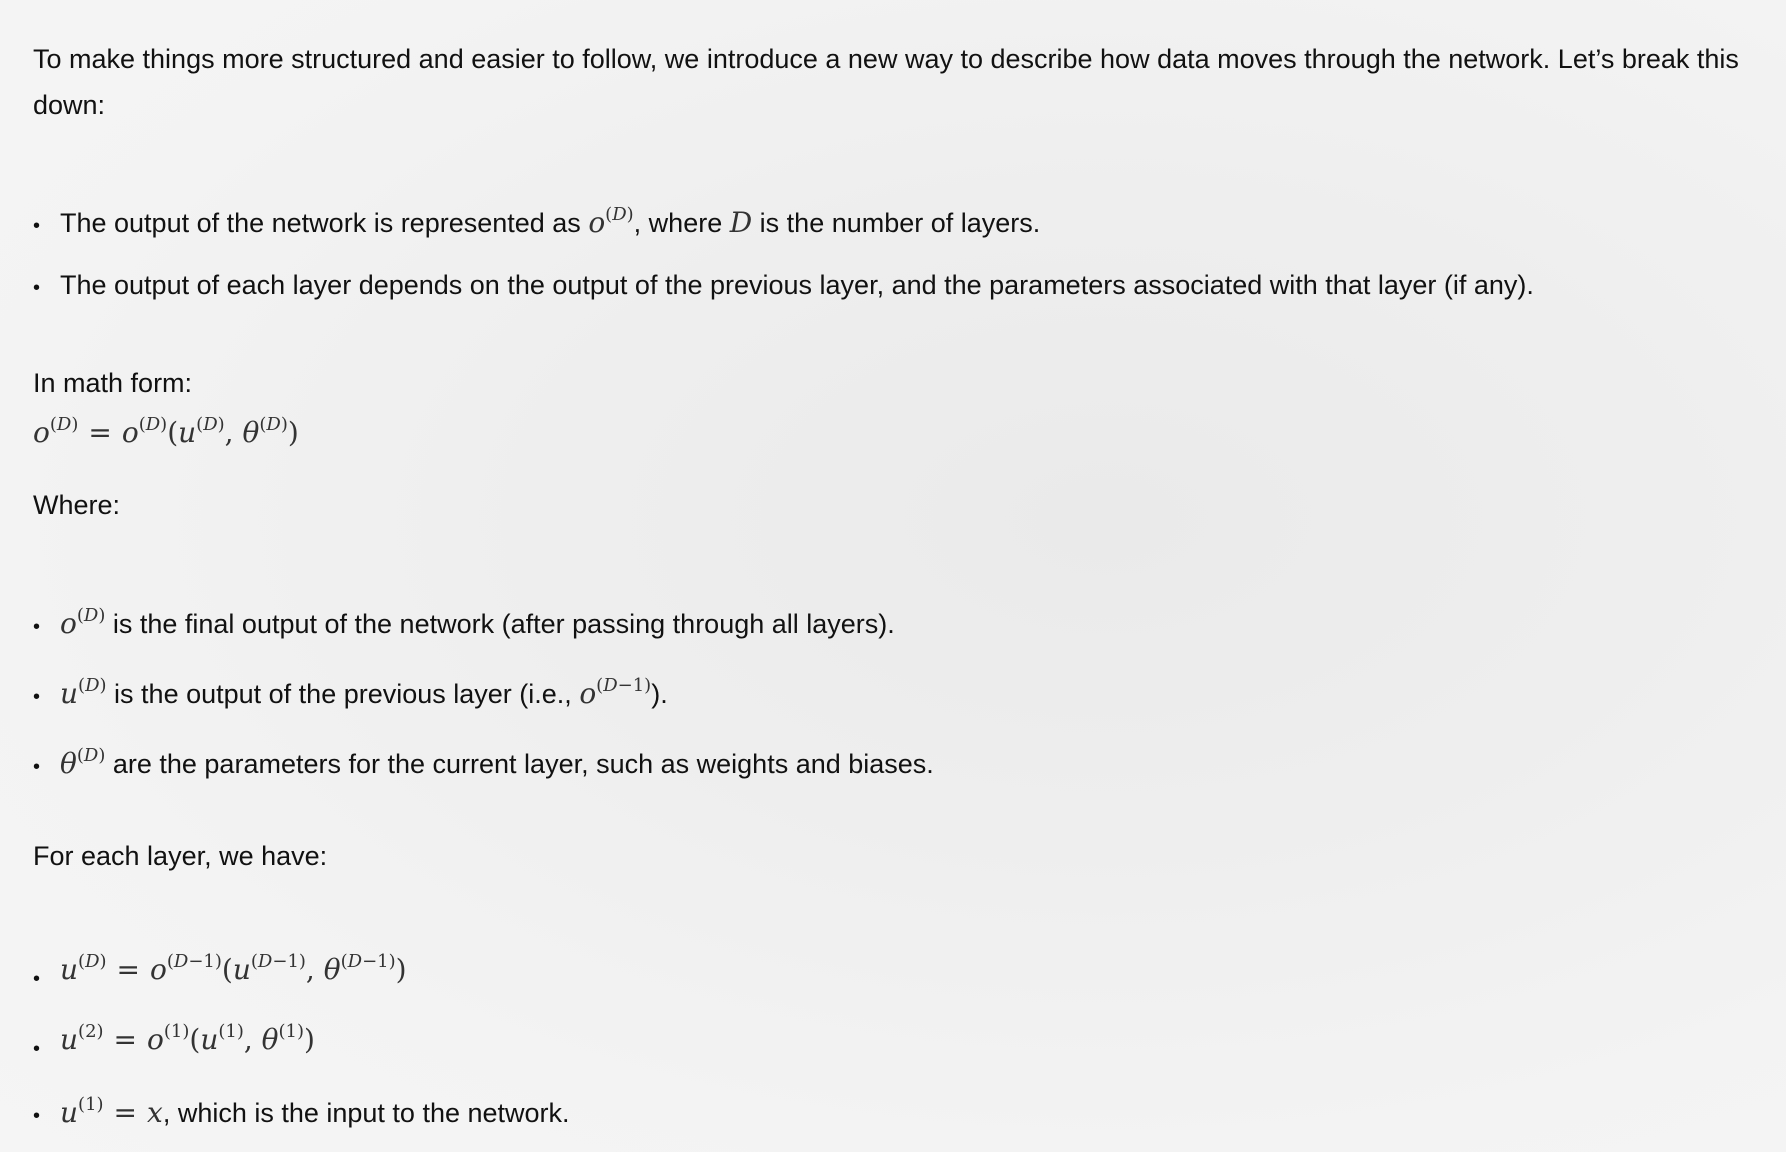 The image size is (1786, 1152). Describe the element at coordinates (113, 383) in the screenshot. I see `math-form-label: In math form:` at that location.